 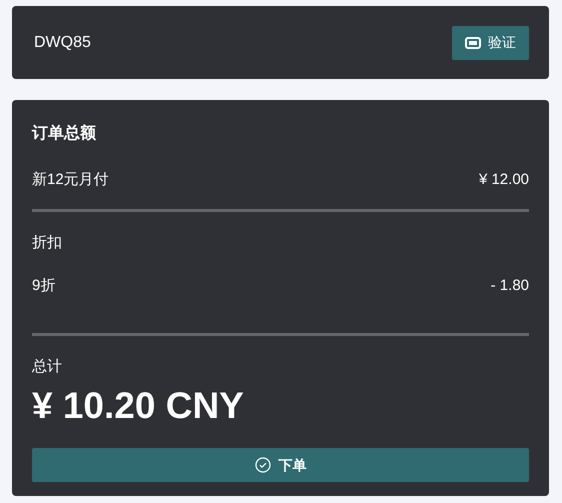 I want to click on discount-amount: - 1.80, so click(x=509, y=286).